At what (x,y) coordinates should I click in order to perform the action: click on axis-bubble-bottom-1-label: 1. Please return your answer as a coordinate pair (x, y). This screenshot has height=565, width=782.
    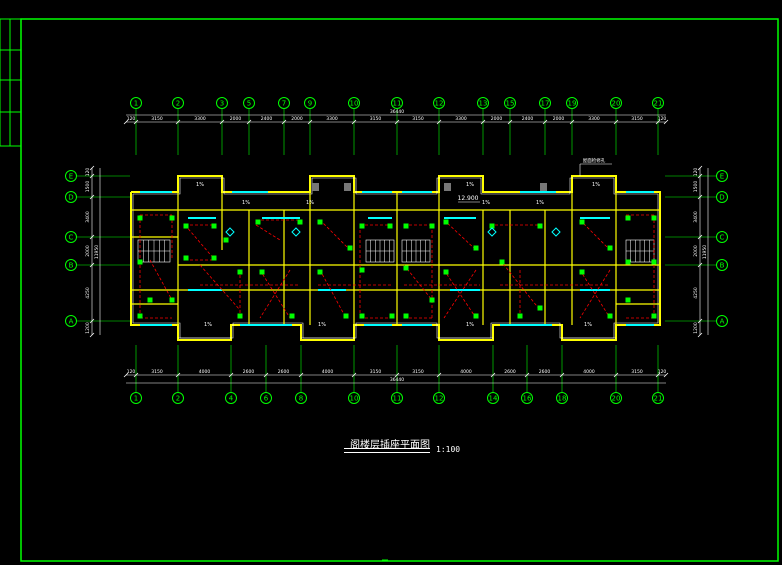
    Looking at the image, I should click on (136, 399).